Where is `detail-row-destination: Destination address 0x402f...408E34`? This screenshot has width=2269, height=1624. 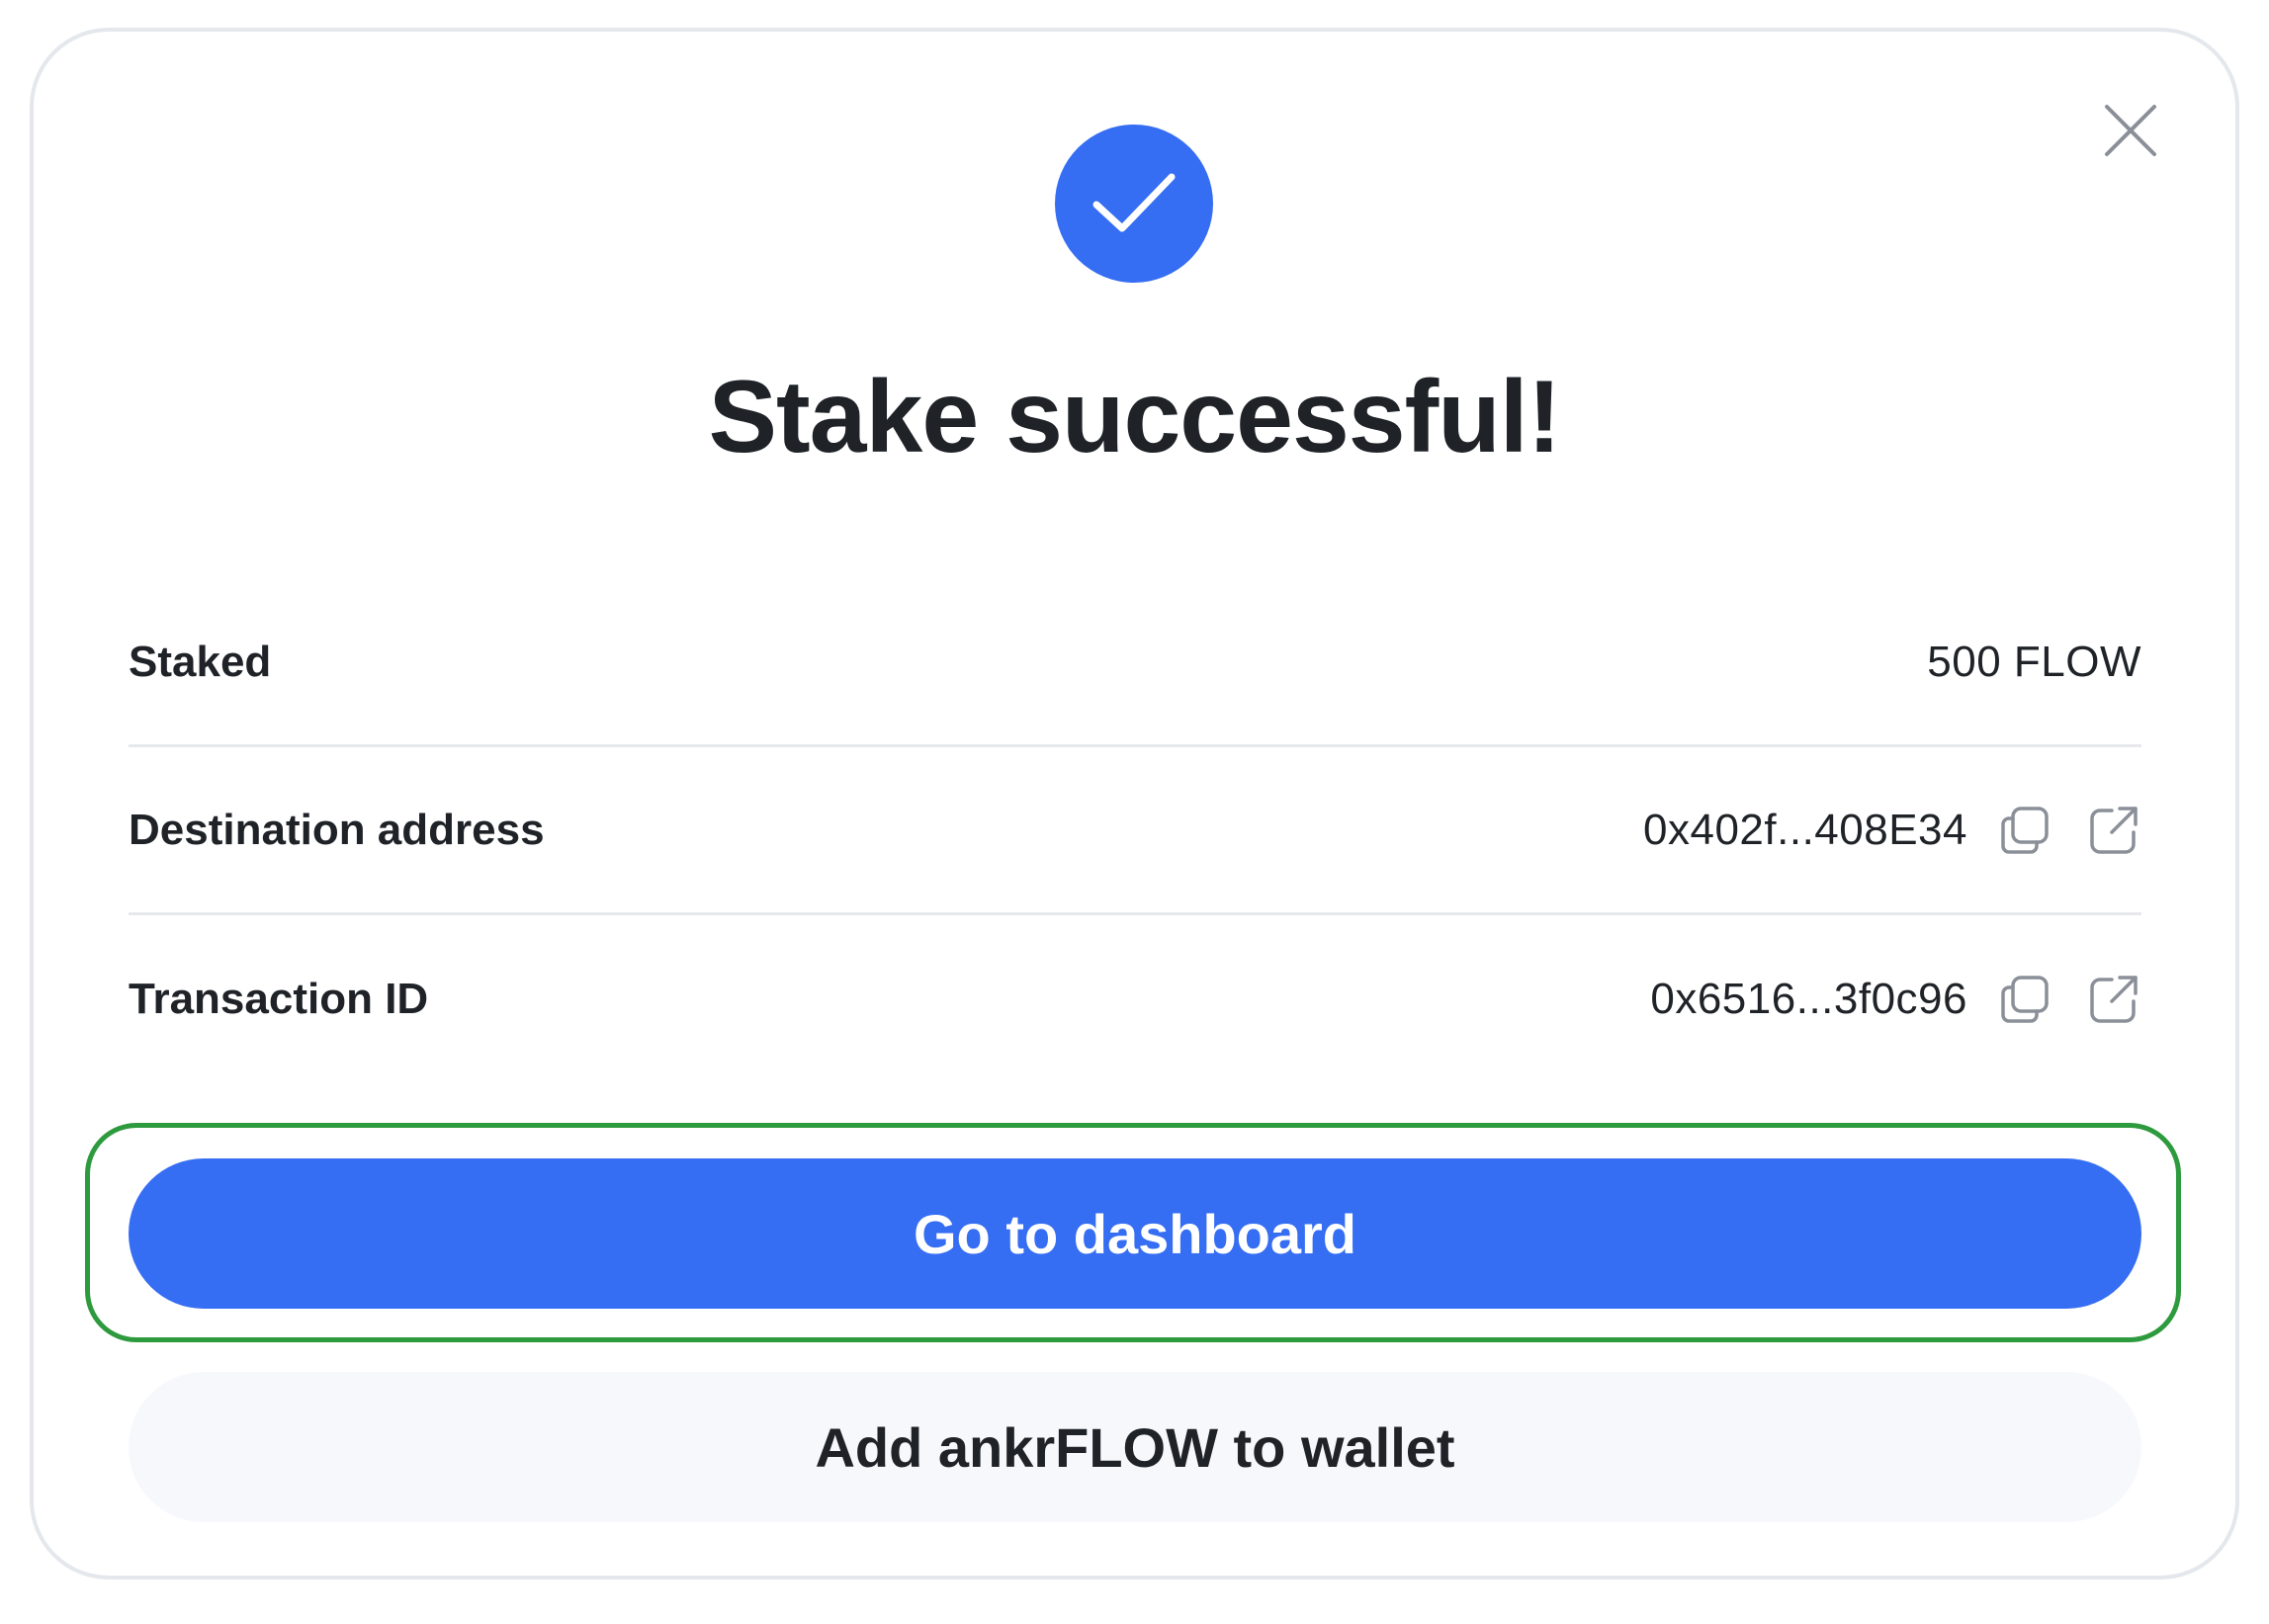
detail-row-destination: Destination address 0x402f...408E34 is located at coordinates (1135, 831).